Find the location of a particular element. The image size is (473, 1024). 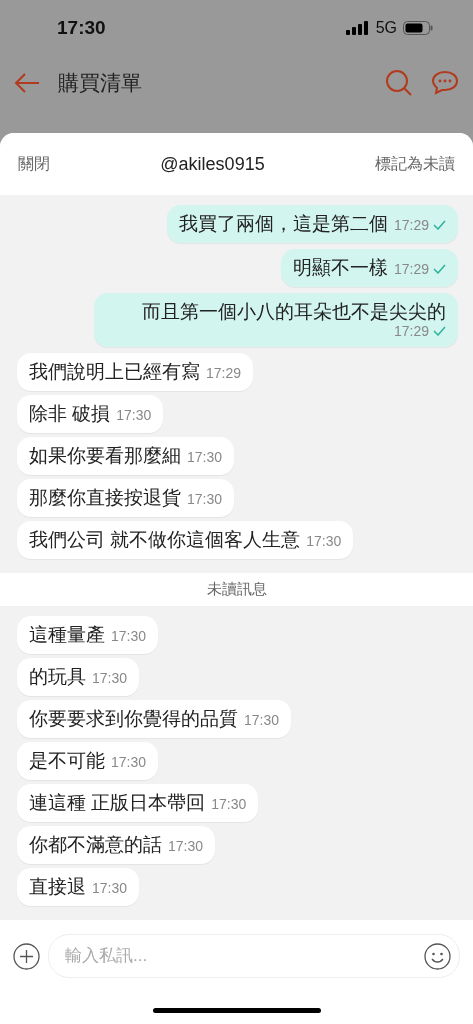

search-icon is located at coordinates (399, 82).